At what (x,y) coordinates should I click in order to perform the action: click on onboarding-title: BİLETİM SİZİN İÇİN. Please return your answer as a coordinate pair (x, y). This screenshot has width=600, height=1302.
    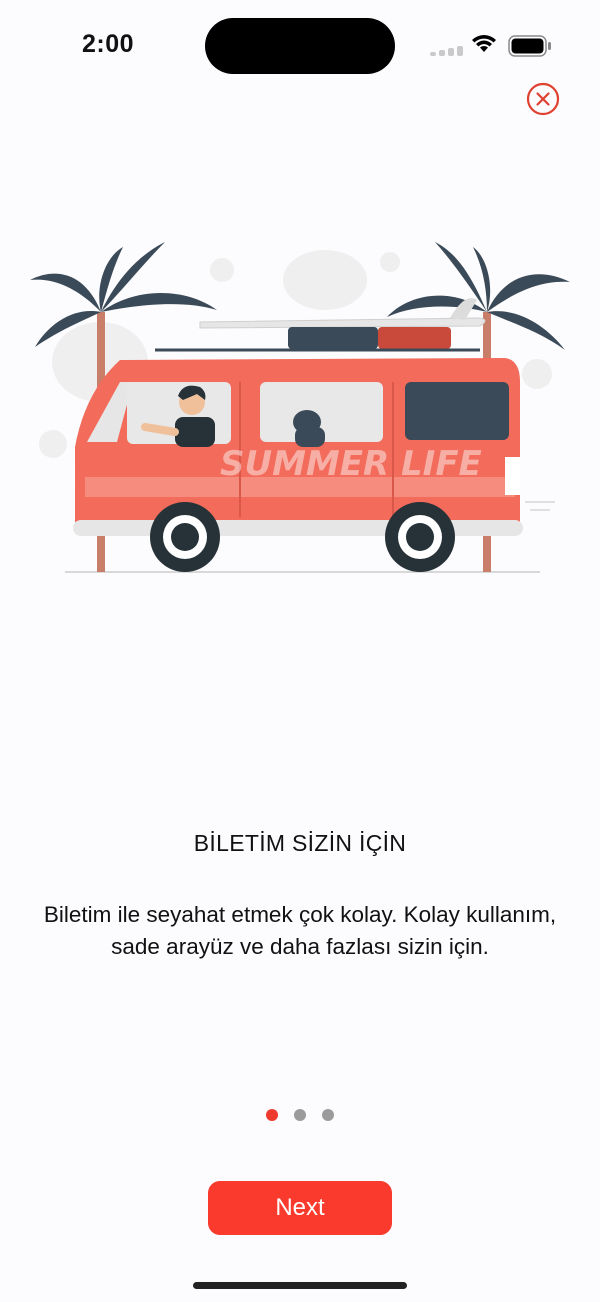
    Looking at the image, I should click on (300, 843).